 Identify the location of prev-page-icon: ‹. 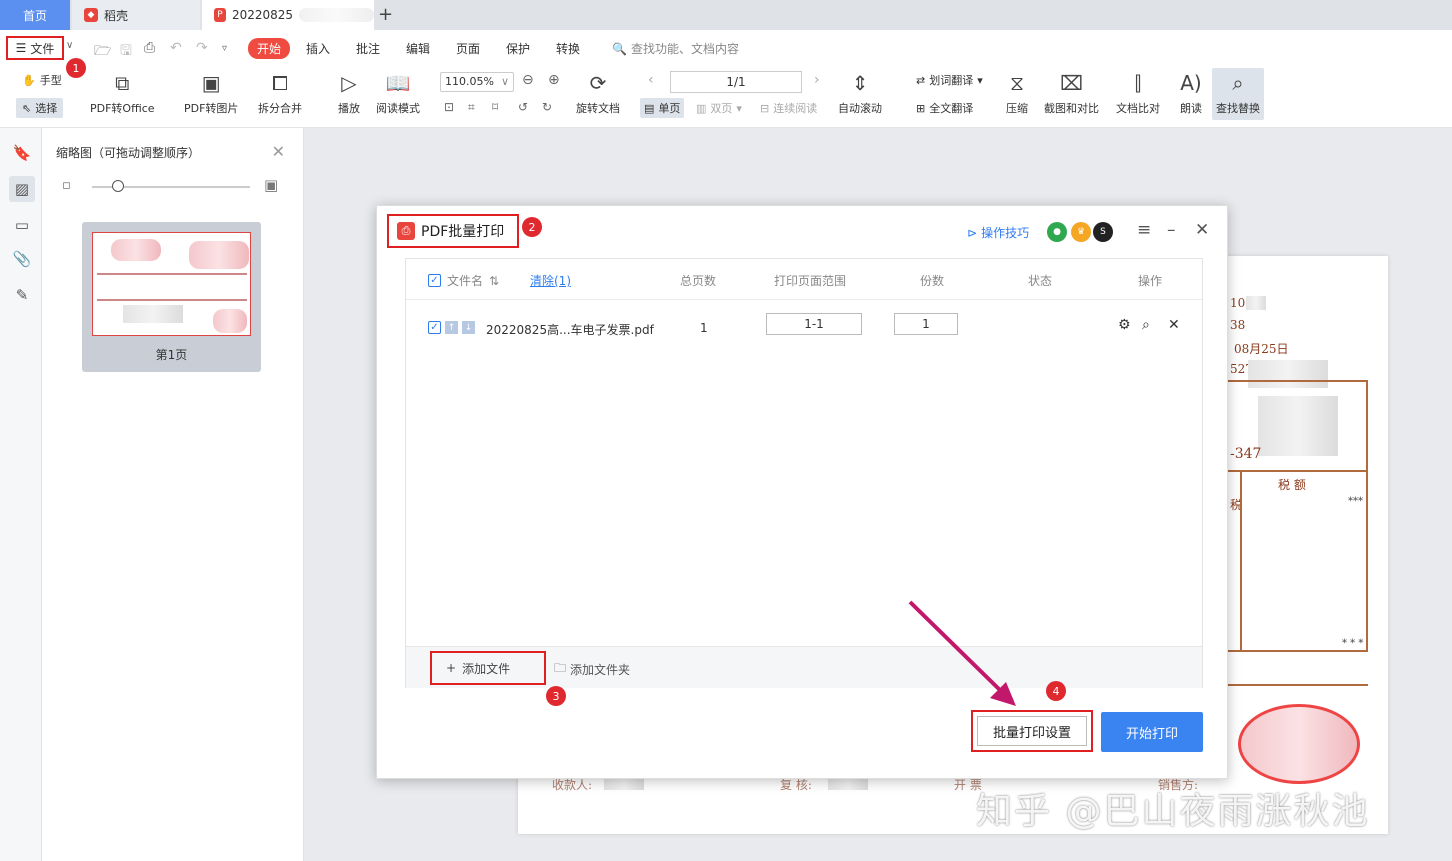
(651, 80).